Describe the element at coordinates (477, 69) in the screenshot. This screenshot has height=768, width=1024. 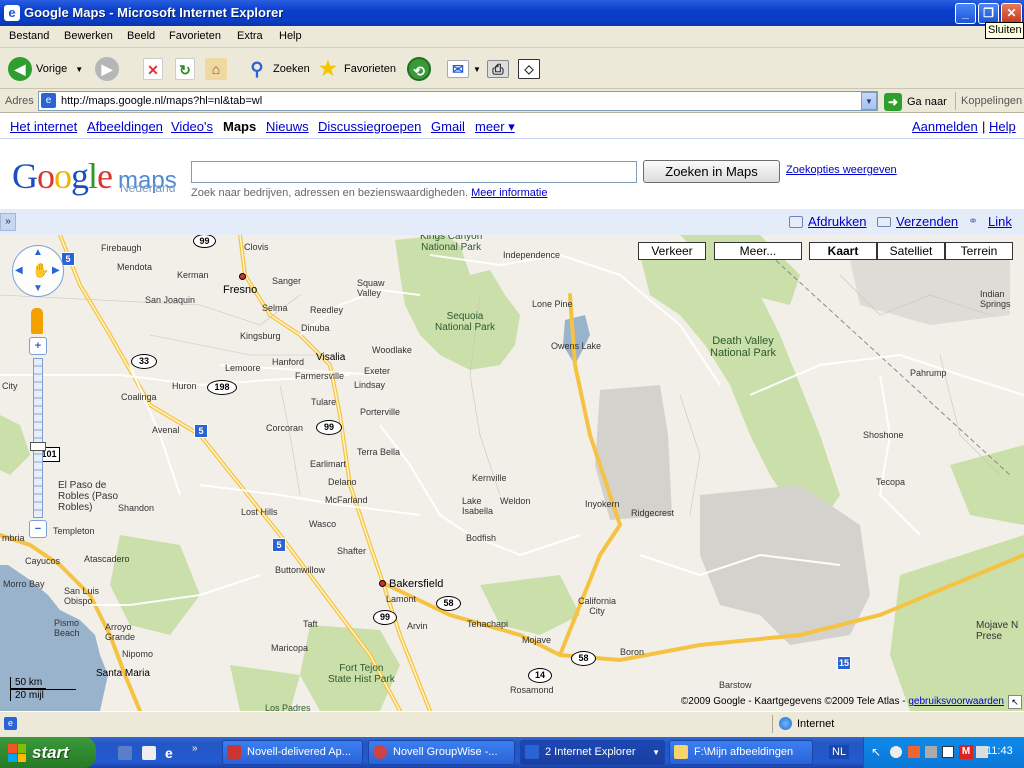
I see `mail-dropdown-icon: ▼` at that location.